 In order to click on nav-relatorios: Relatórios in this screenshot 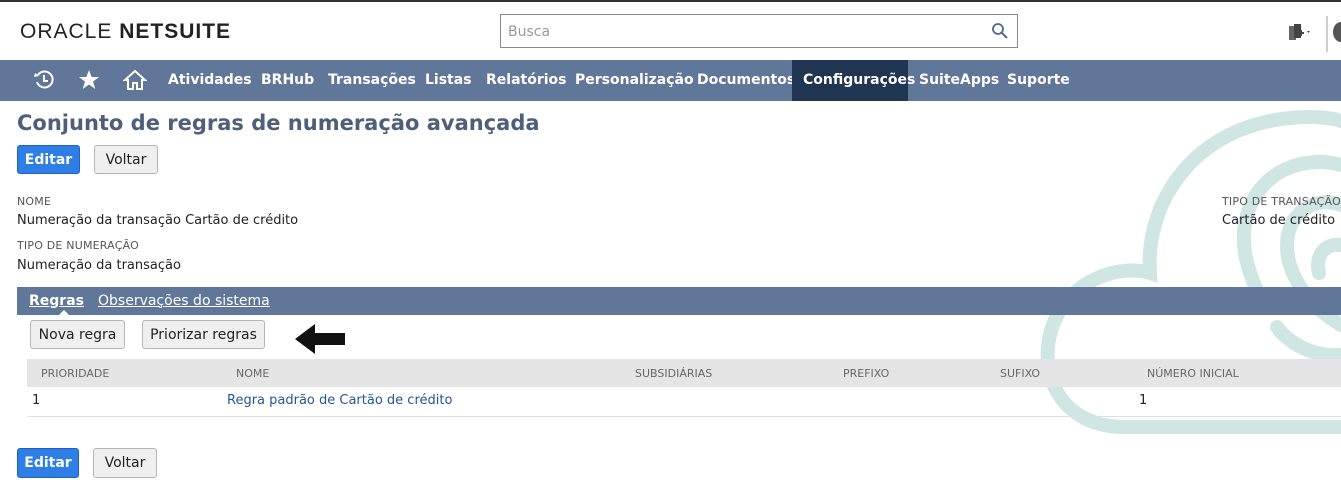, I will do `click(526, 80)`.